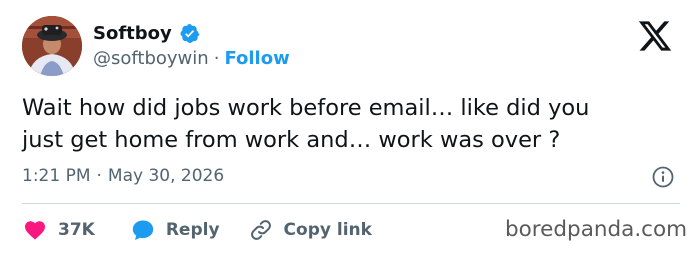  What do you see at coordinates (143, 230) in the screenshot?
I see `reply-bubble-icon` at bounding box center [143, 230].